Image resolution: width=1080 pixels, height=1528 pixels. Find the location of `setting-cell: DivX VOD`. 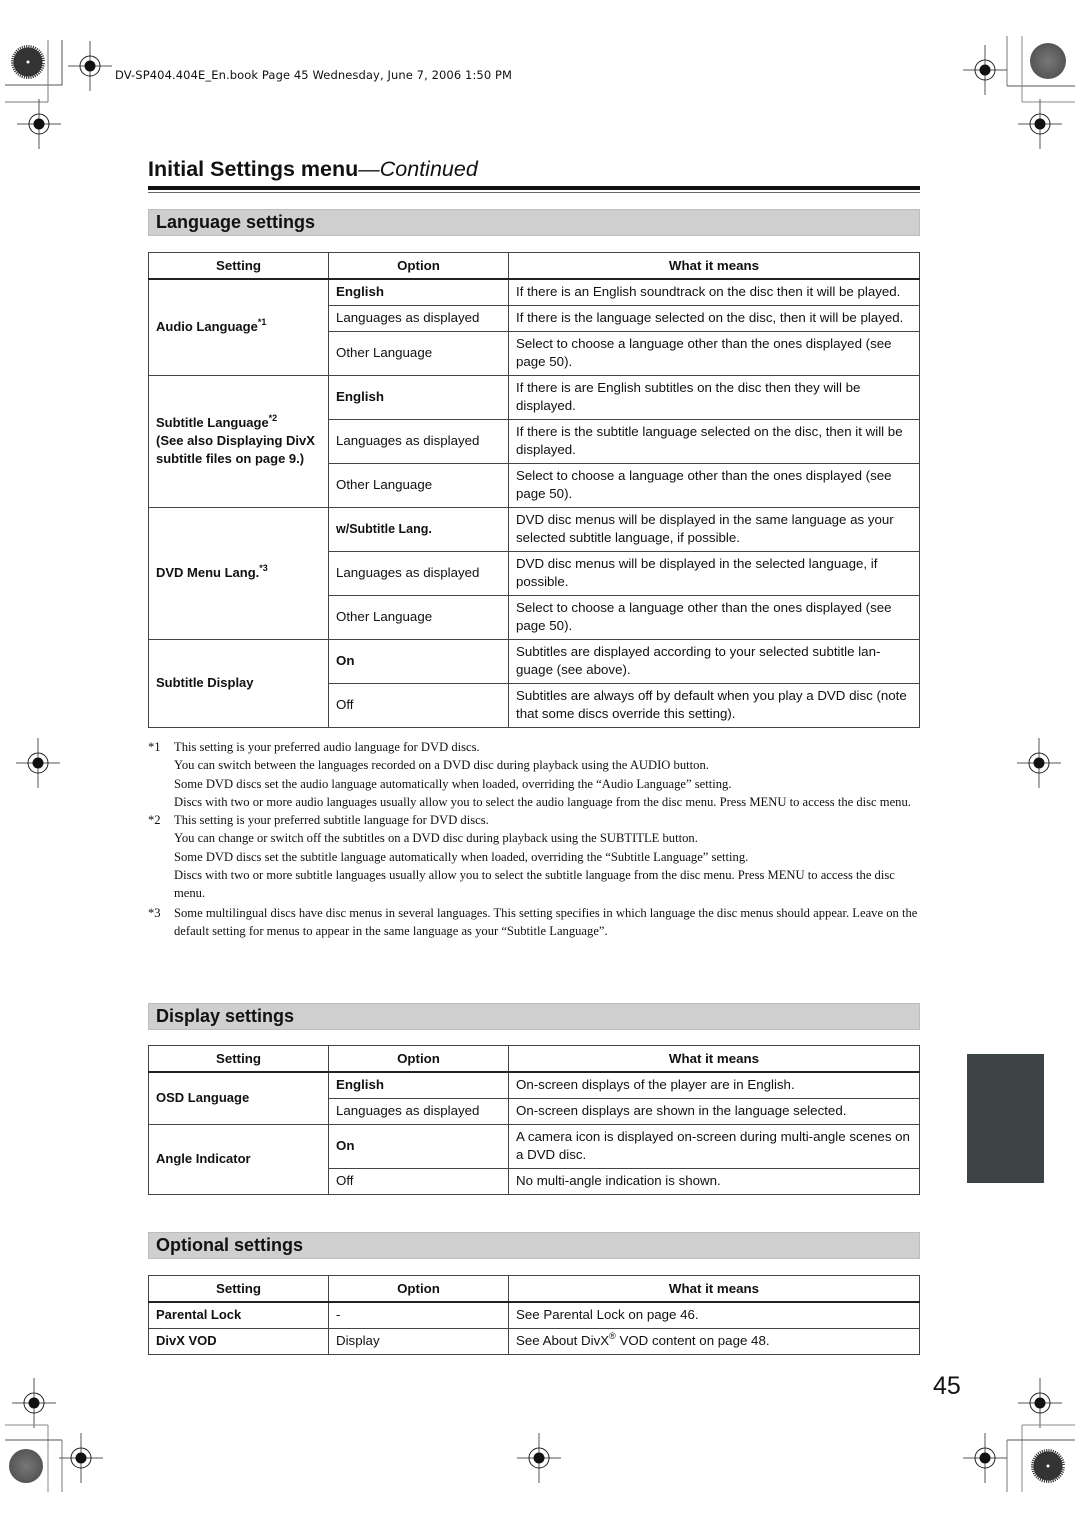

setting-cell: DivX VOD is located at coordinates (238, 1341).